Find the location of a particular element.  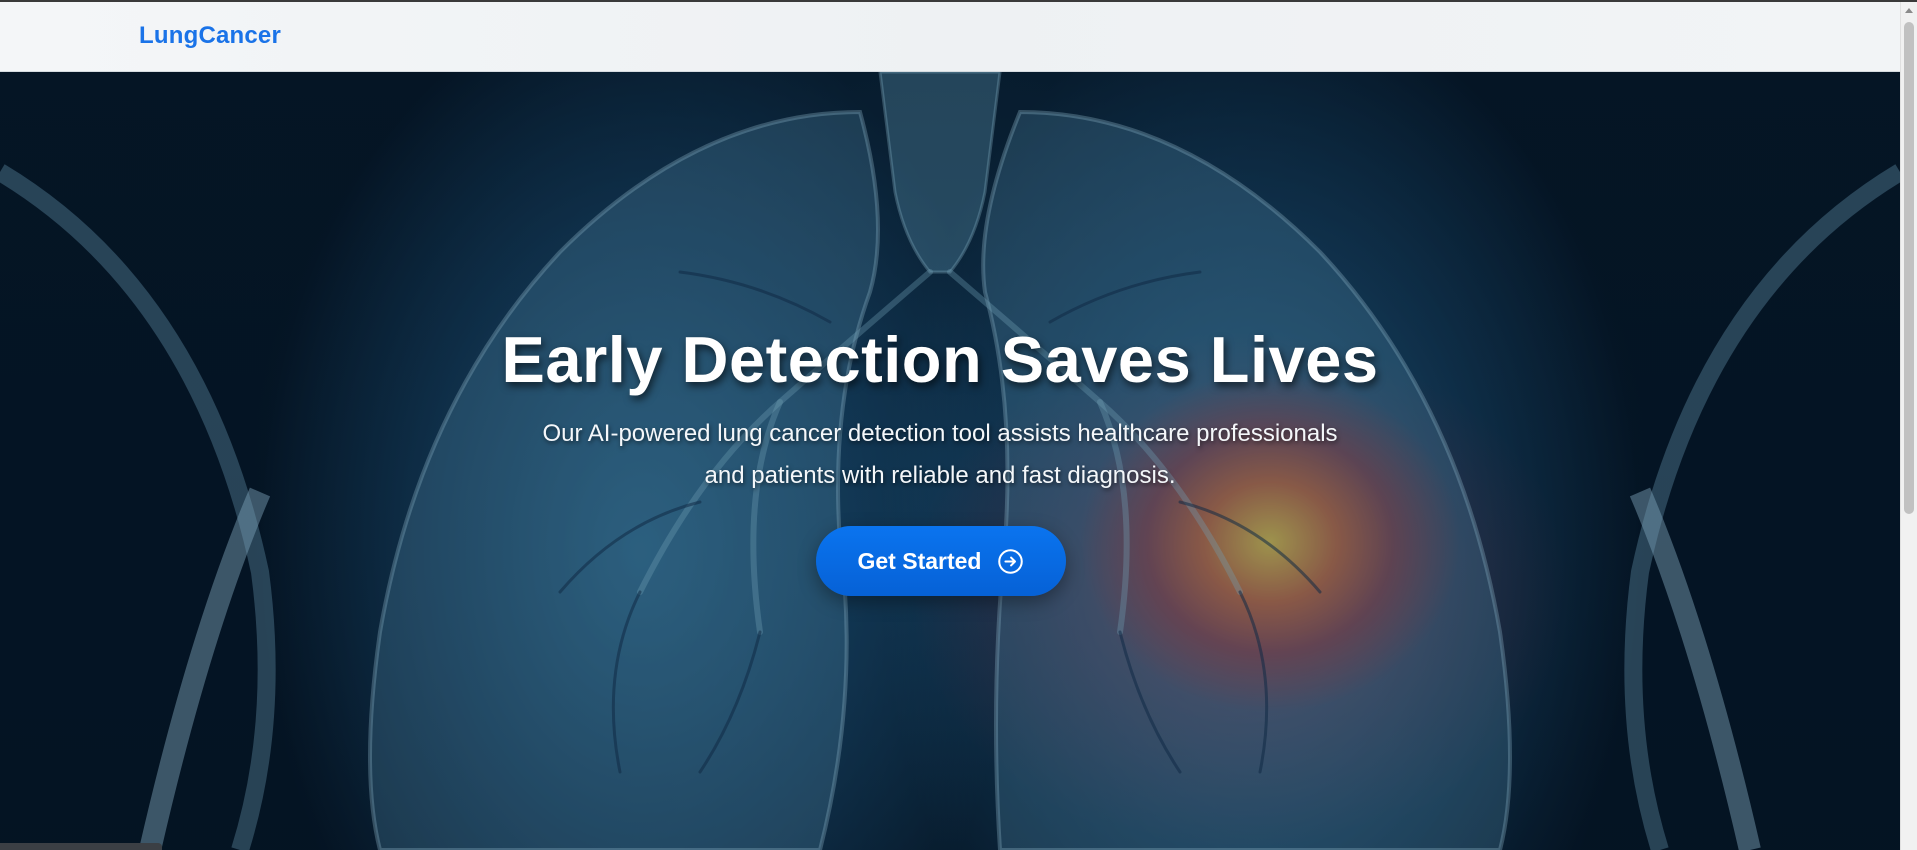

hero-headline: Early Detection Saves Lives is located at coordinates (940, 359).